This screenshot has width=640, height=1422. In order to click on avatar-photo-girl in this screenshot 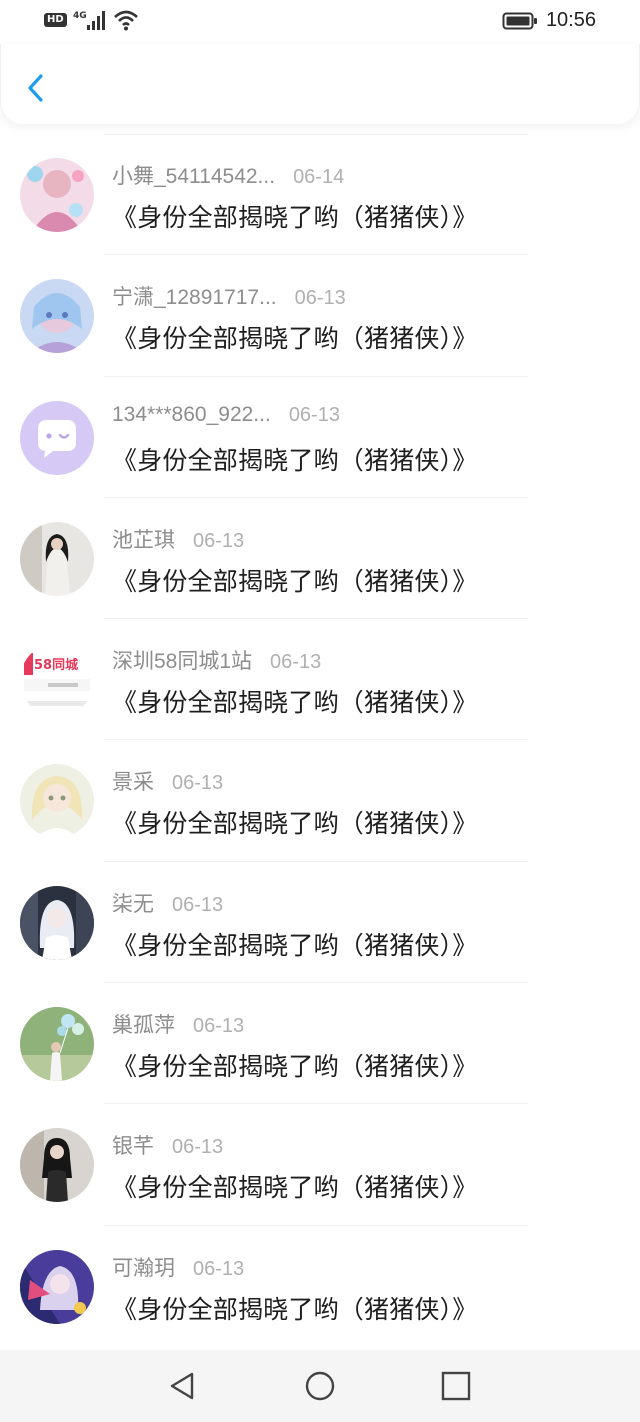, I will do `click(57, 558)`.